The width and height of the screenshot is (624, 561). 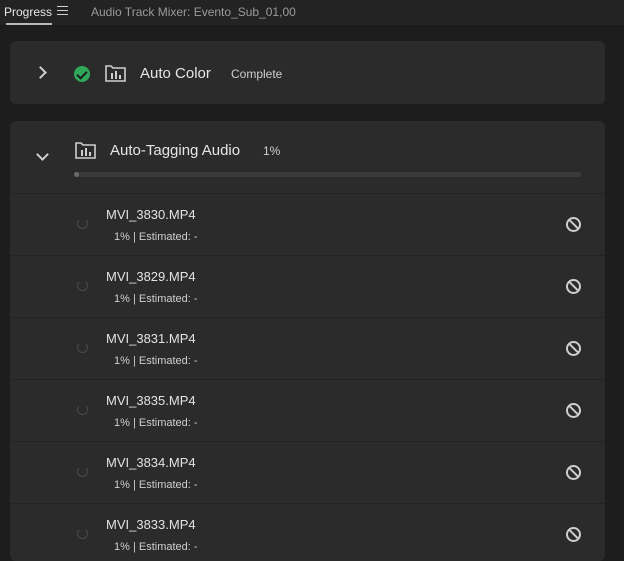 What do you see at coordinates (327, 174) in the screenshot?
I see `progress-bar` at bounding box center [327, 174].